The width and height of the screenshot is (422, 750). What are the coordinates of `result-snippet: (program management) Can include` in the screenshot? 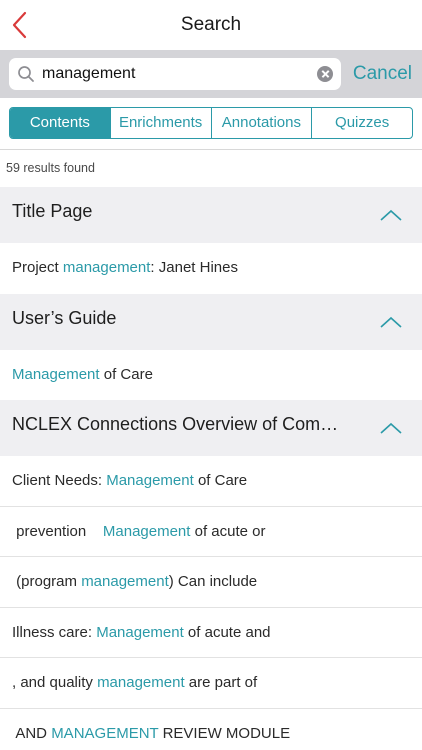 It's located at (135, 581).